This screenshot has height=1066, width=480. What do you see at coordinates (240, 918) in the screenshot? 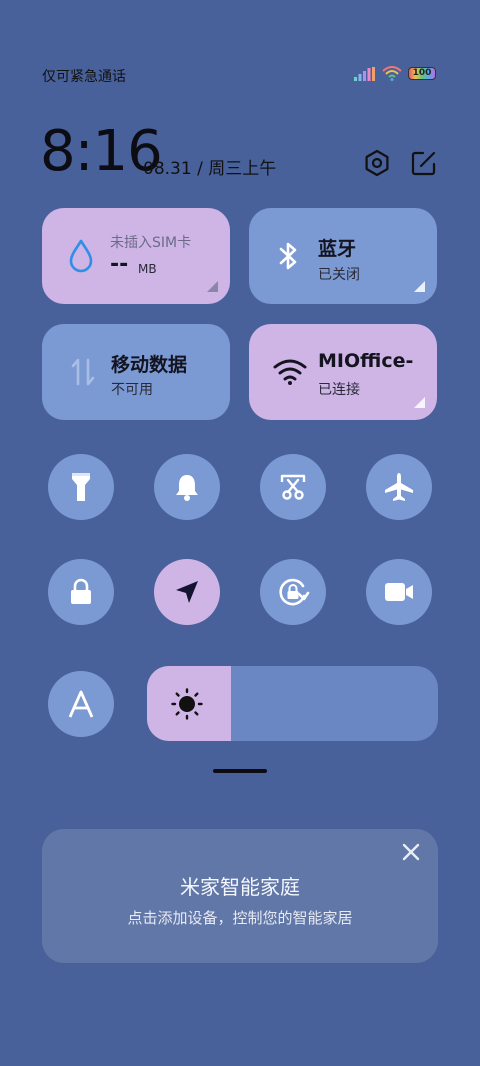
I see `smart-home-subtitle: 点击添加设备，控制您的智能家居` at bounding box center [240, 918].